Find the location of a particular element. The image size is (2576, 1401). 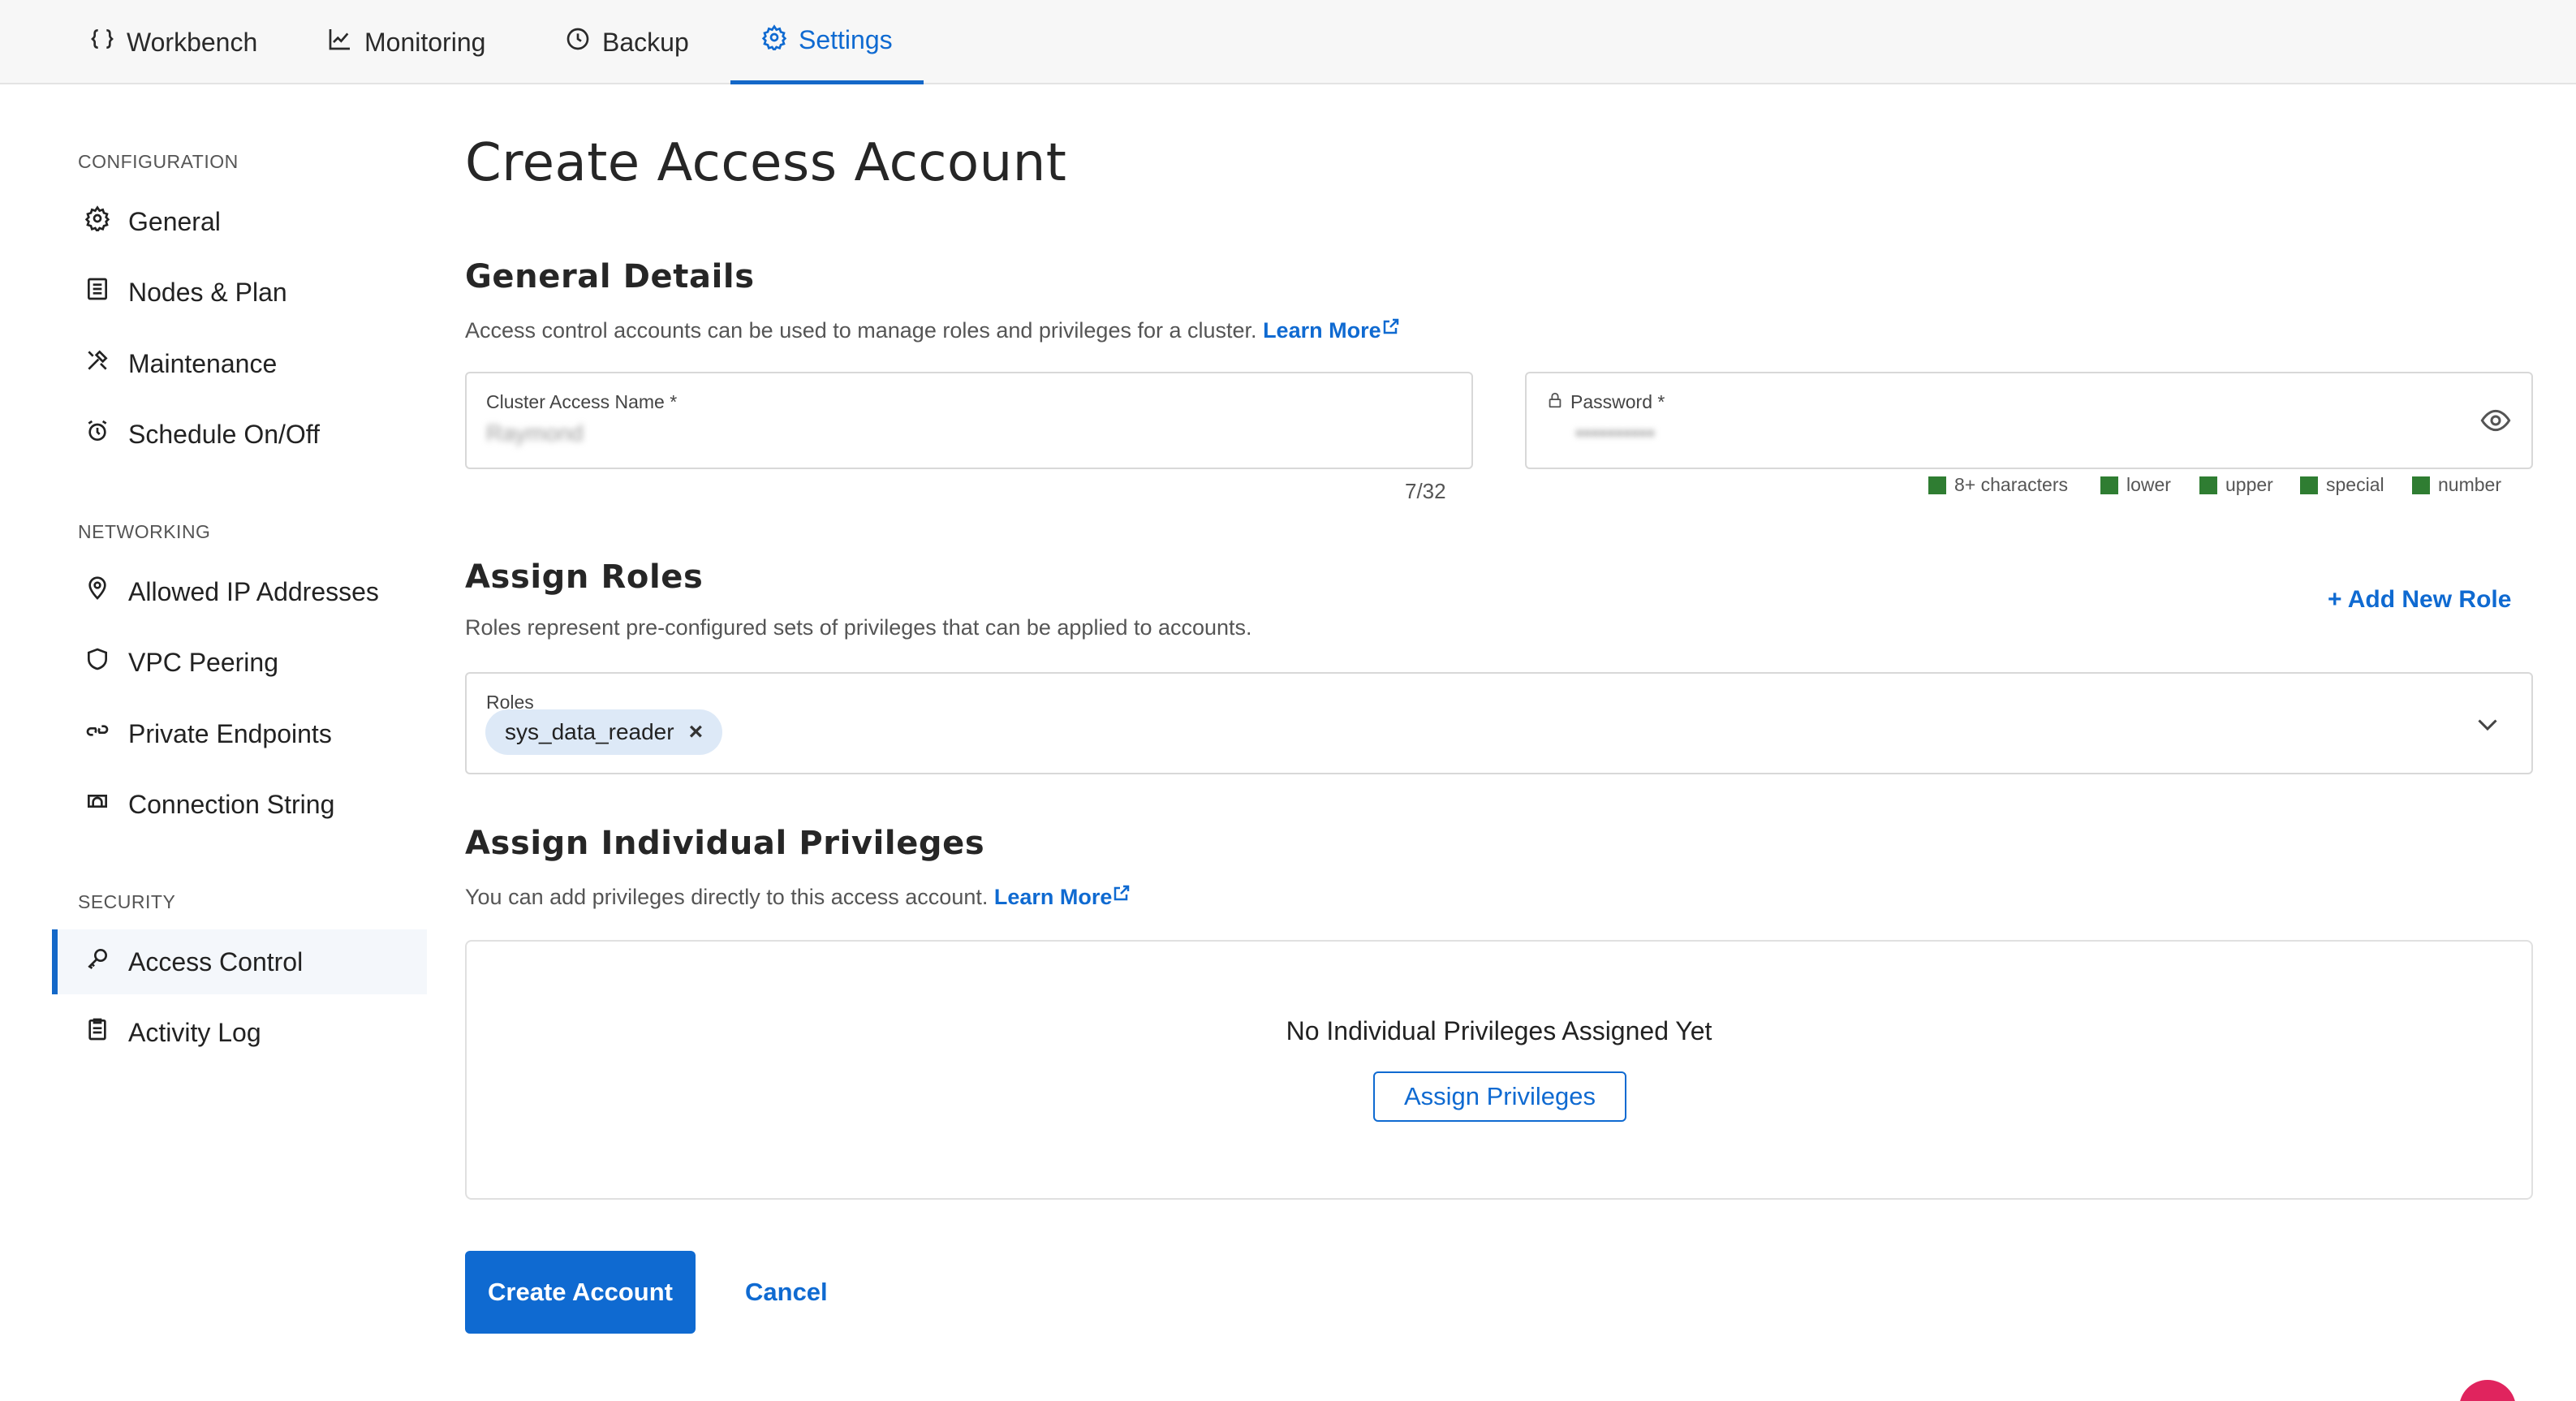

general-details-title: General Details is located at coordinates (610, 276).